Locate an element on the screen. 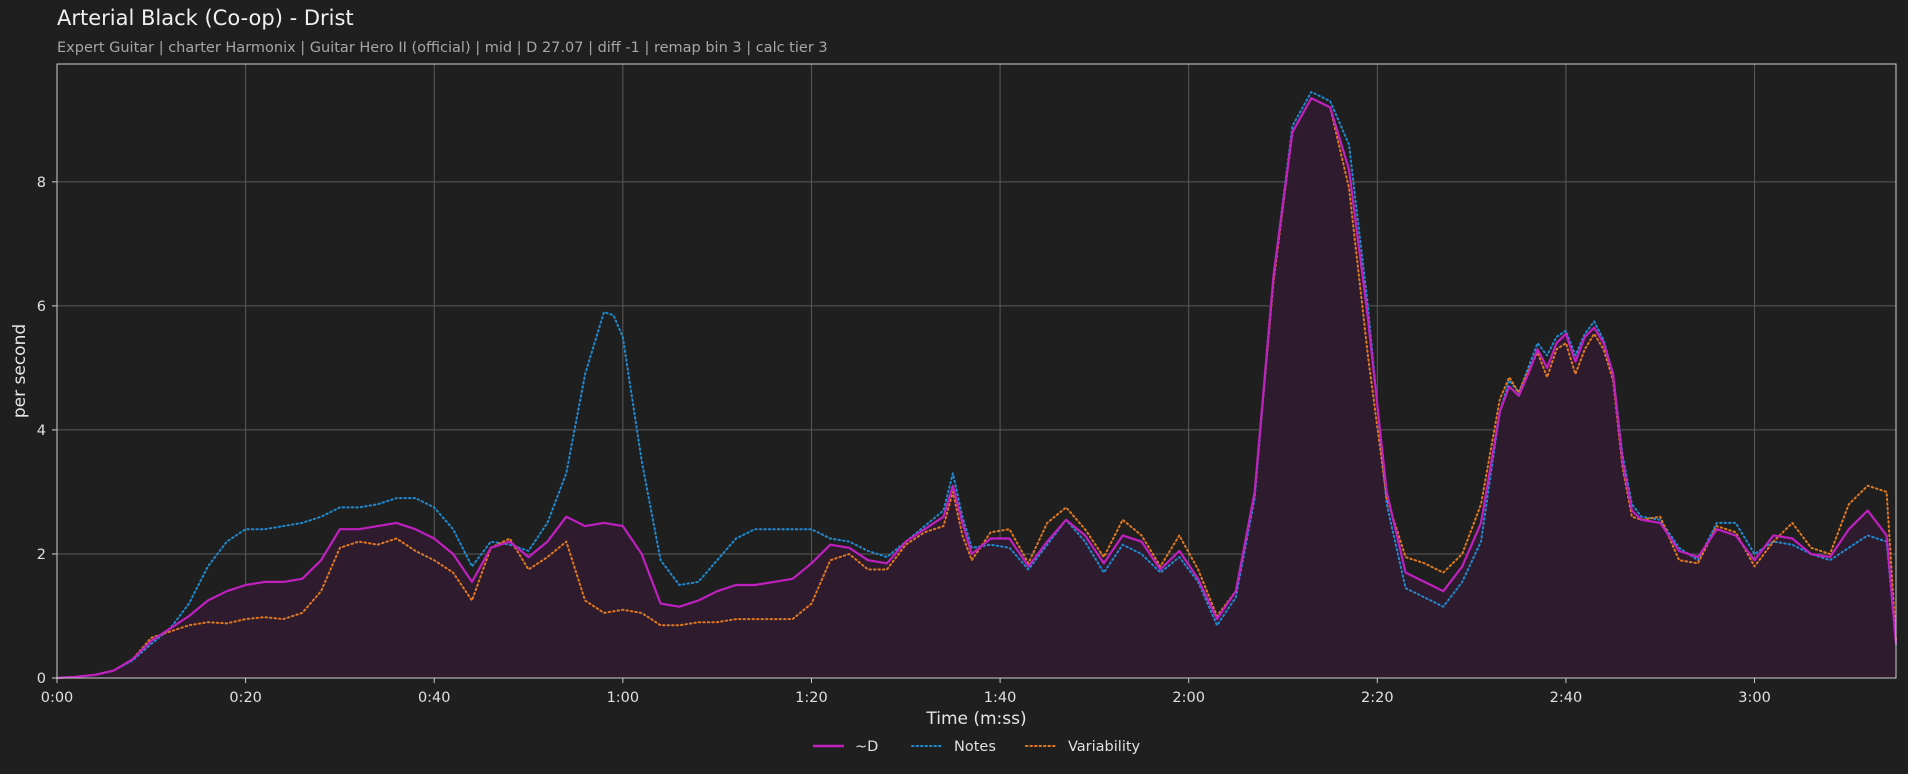 Image resolution: width=1908 pixels, height=774 pixels. legend-item: Notes is located at coordinates (953, 747).